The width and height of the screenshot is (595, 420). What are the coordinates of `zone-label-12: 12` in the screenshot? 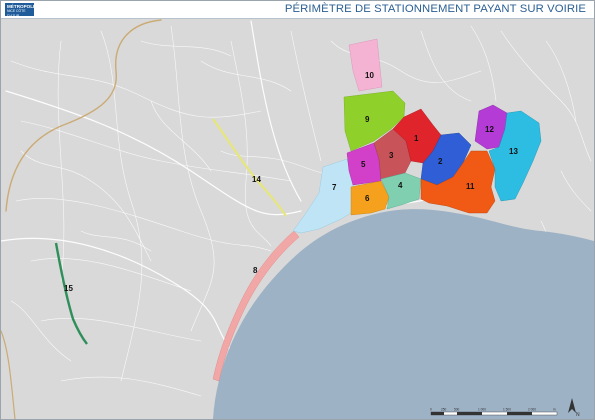 It's located at (489, 129).